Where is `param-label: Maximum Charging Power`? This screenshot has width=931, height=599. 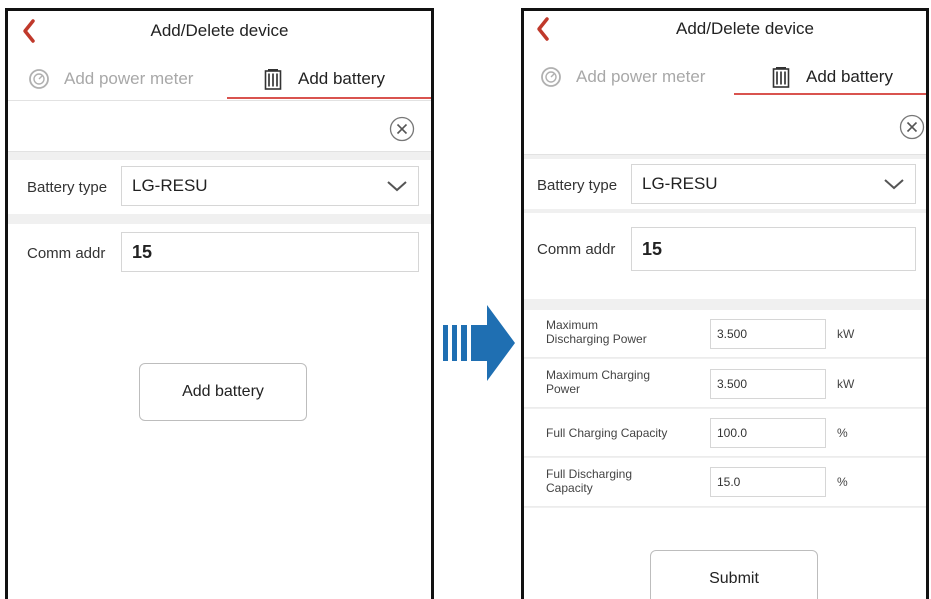
param-label: Maximum Charging Power is located at coordinates (598, 382).